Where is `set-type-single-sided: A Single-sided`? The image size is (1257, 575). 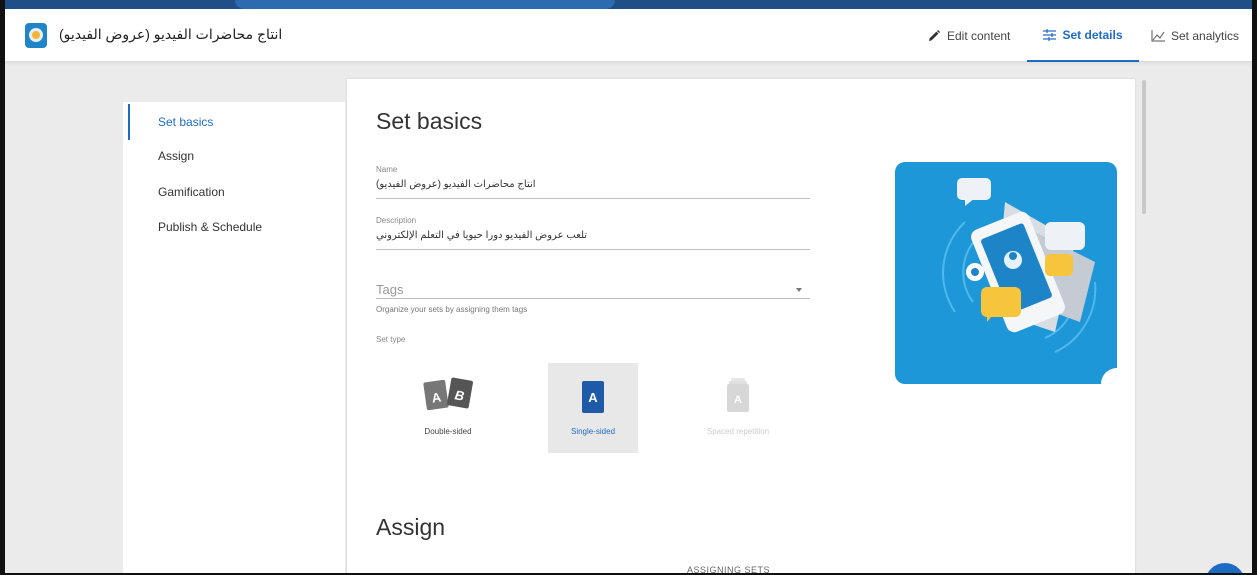 set-type-single-sided: A Single-sided is located at coordinates (593, 408).